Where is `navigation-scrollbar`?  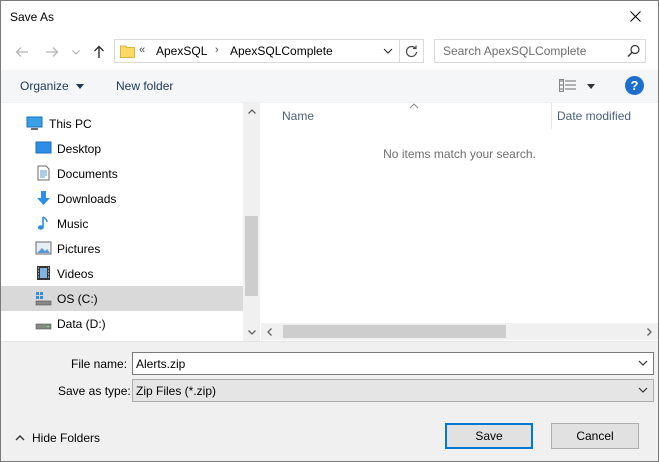
navigation-scrollbar is located at coordinates (251, 222).